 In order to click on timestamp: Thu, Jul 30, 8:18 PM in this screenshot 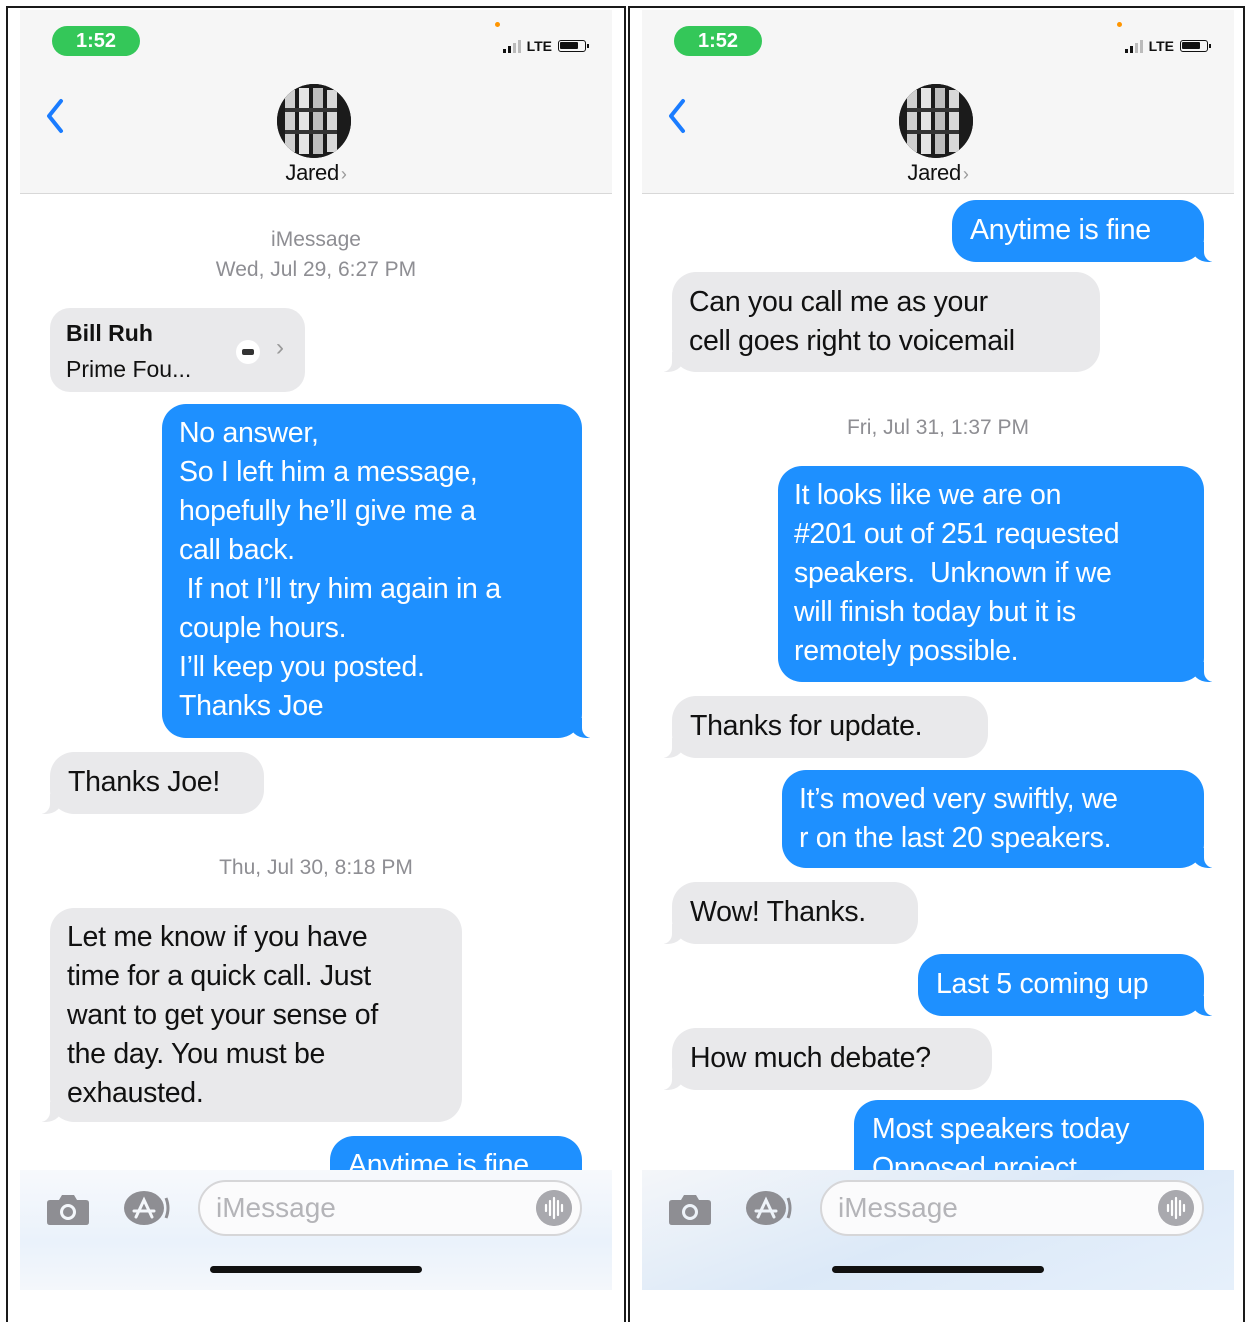, I will do `click(316, 867)`.